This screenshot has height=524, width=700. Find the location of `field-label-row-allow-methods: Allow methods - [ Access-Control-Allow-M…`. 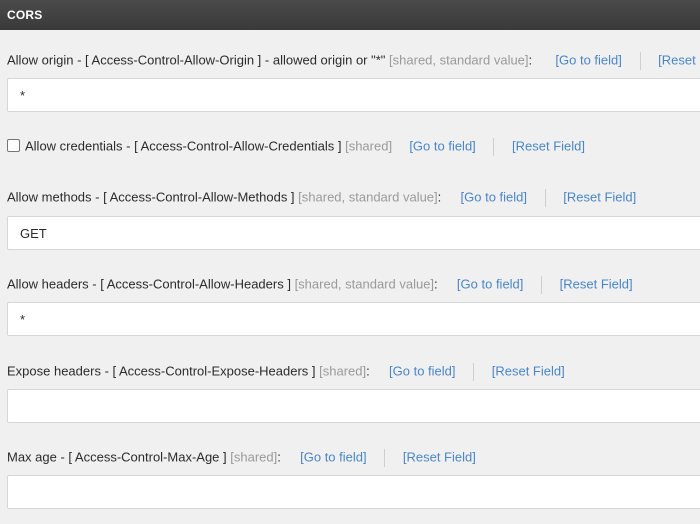

field-label-row-allow-methods: Allow methods - [ Access-Control-Allow-M… is located at coordinates (321, 198).